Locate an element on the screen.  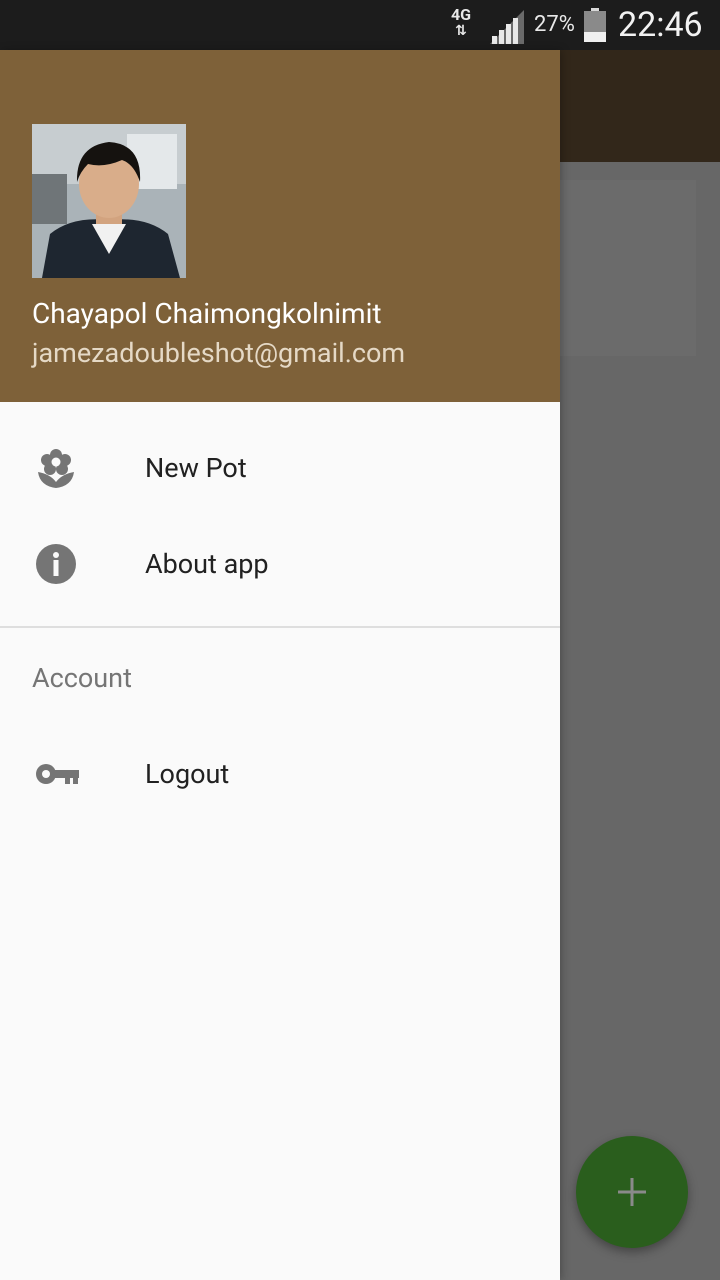
info-icon is located at coordinates (56, 564).